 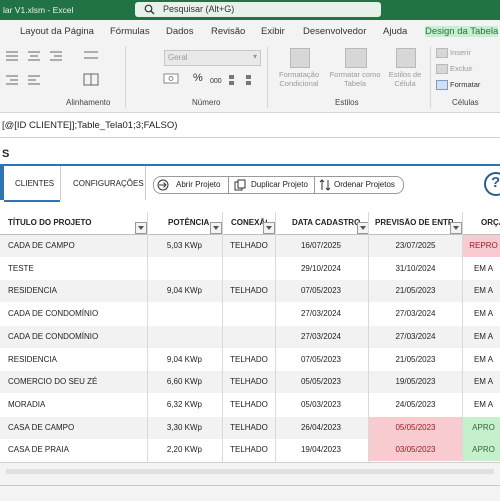 What do you see at coordinates (77, 382) in the screenshot?
I see `cell-titulo: COMERCIO DO SEU ZÉ` at bounding box center [77, 382].